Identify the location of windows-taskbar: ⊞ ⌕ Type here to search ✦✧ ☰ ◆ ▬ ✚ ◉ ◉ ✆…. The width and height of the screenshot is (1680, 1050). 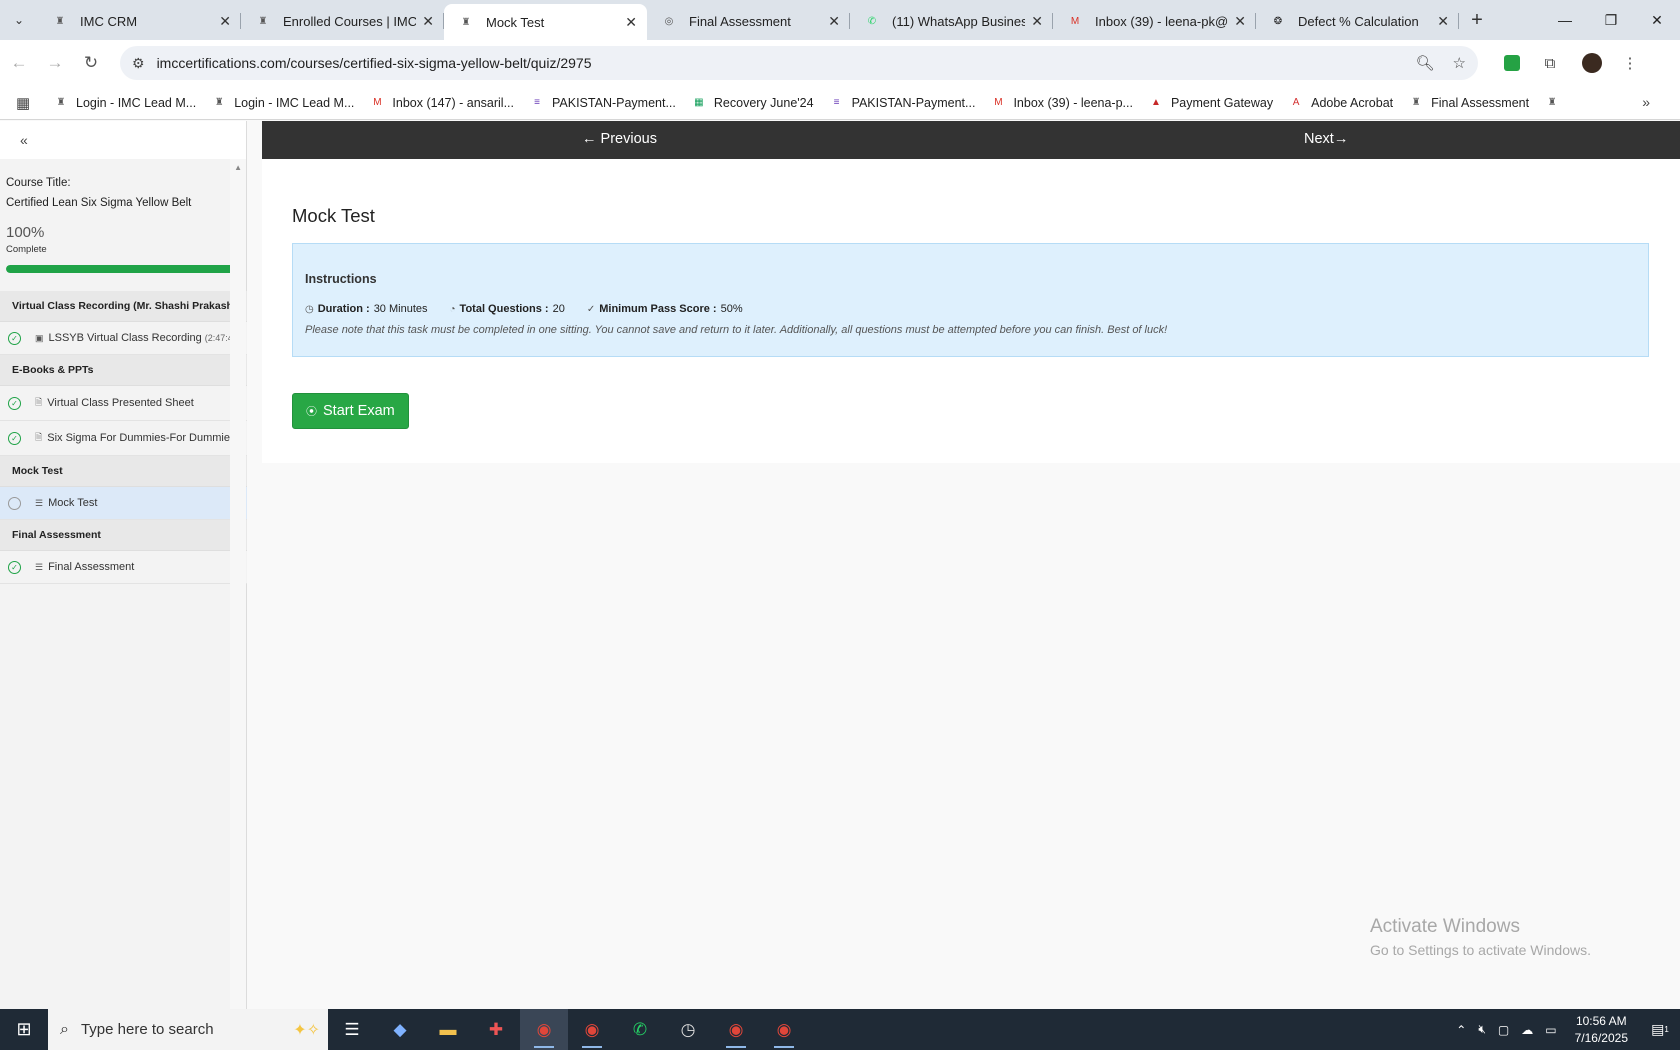
(840, 1029).